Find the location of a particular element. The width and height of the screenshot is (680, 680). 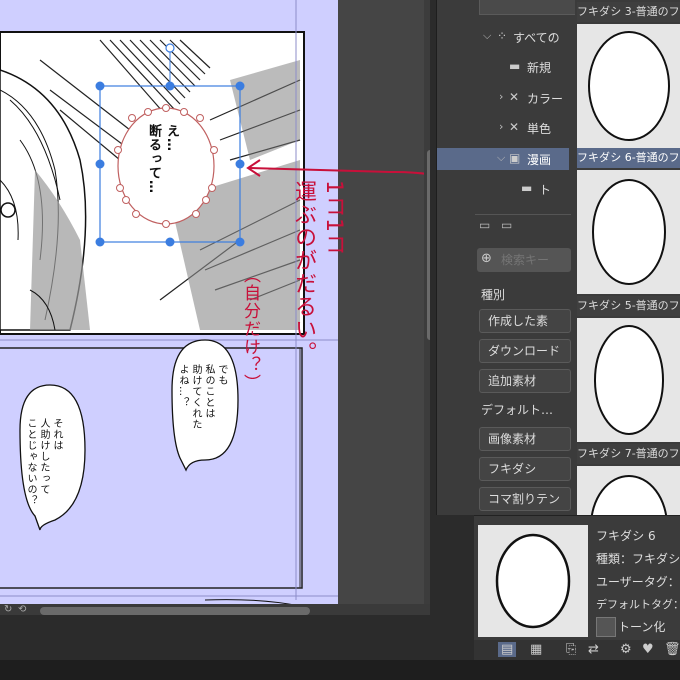

thumbnail-label: フキダシ 7-普通のフ is located at coordinates (628, 454).